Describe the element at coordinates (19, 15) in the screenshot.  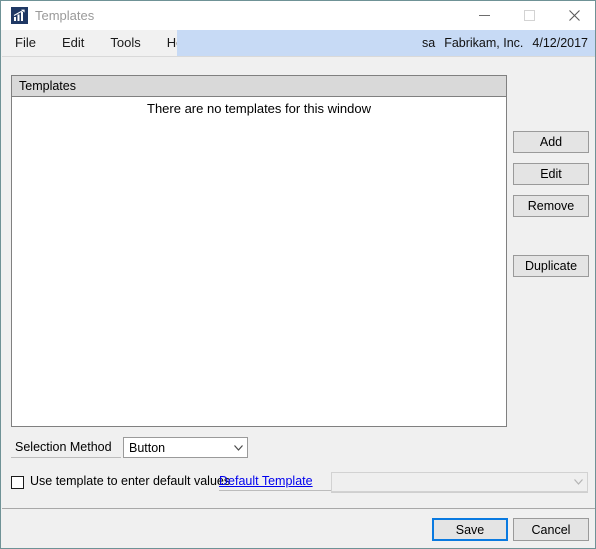
I see `chart-app-icon` at that location.